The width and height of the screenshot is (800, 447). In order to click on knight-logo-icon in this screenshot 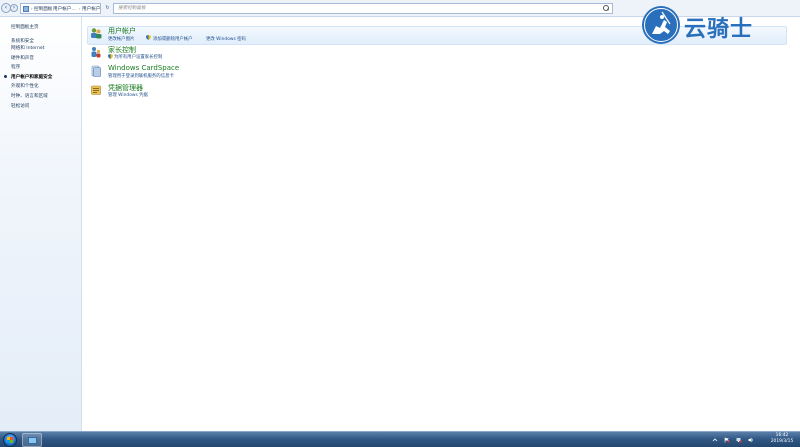, I will do `click(661, 25)`.